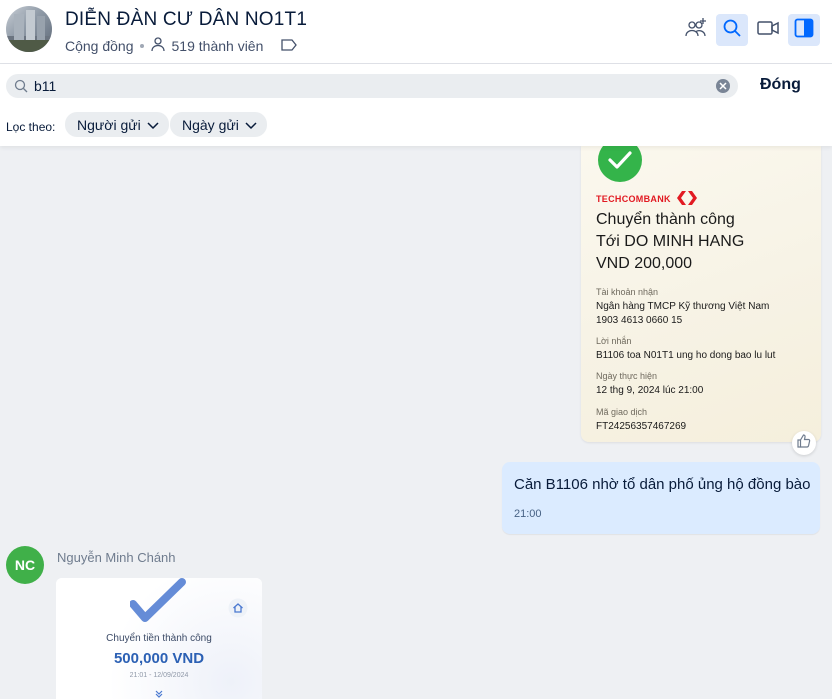 The width and height of the screenshot is (832, 699). I want to click on receipt-field-value: 12 thg 9, 2024 lúc 21:00, so click(650, 390).